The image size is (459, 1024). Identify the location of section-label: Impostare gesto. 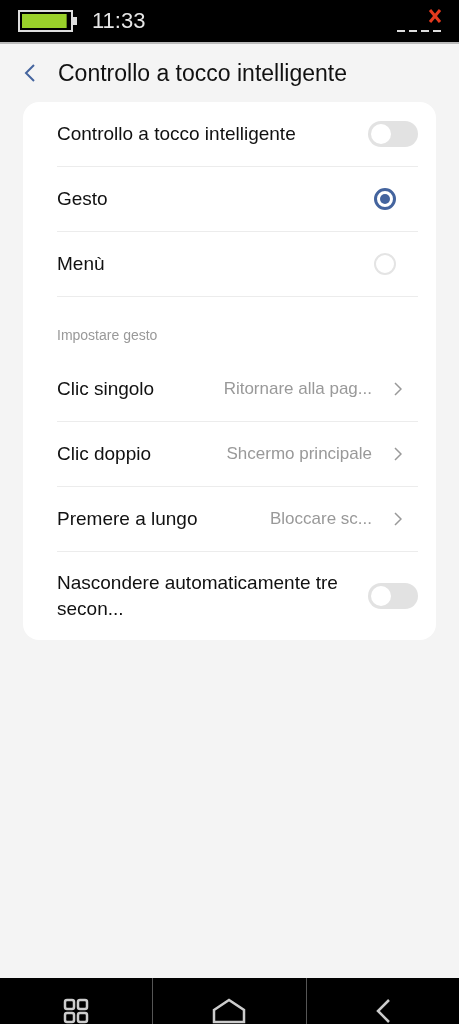
(108, 335).